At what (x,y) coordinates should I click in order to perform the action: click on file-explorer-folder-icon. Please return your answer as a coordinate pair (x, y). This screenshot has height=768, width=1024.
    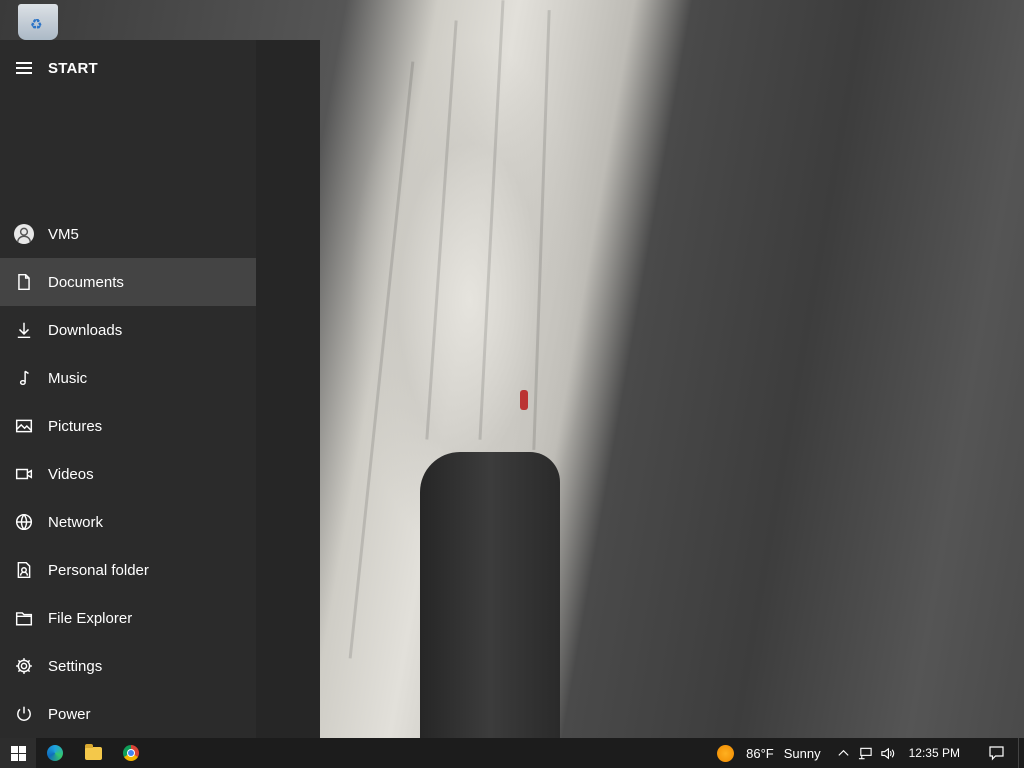
    Looking at the image, I should click on (93, 751).